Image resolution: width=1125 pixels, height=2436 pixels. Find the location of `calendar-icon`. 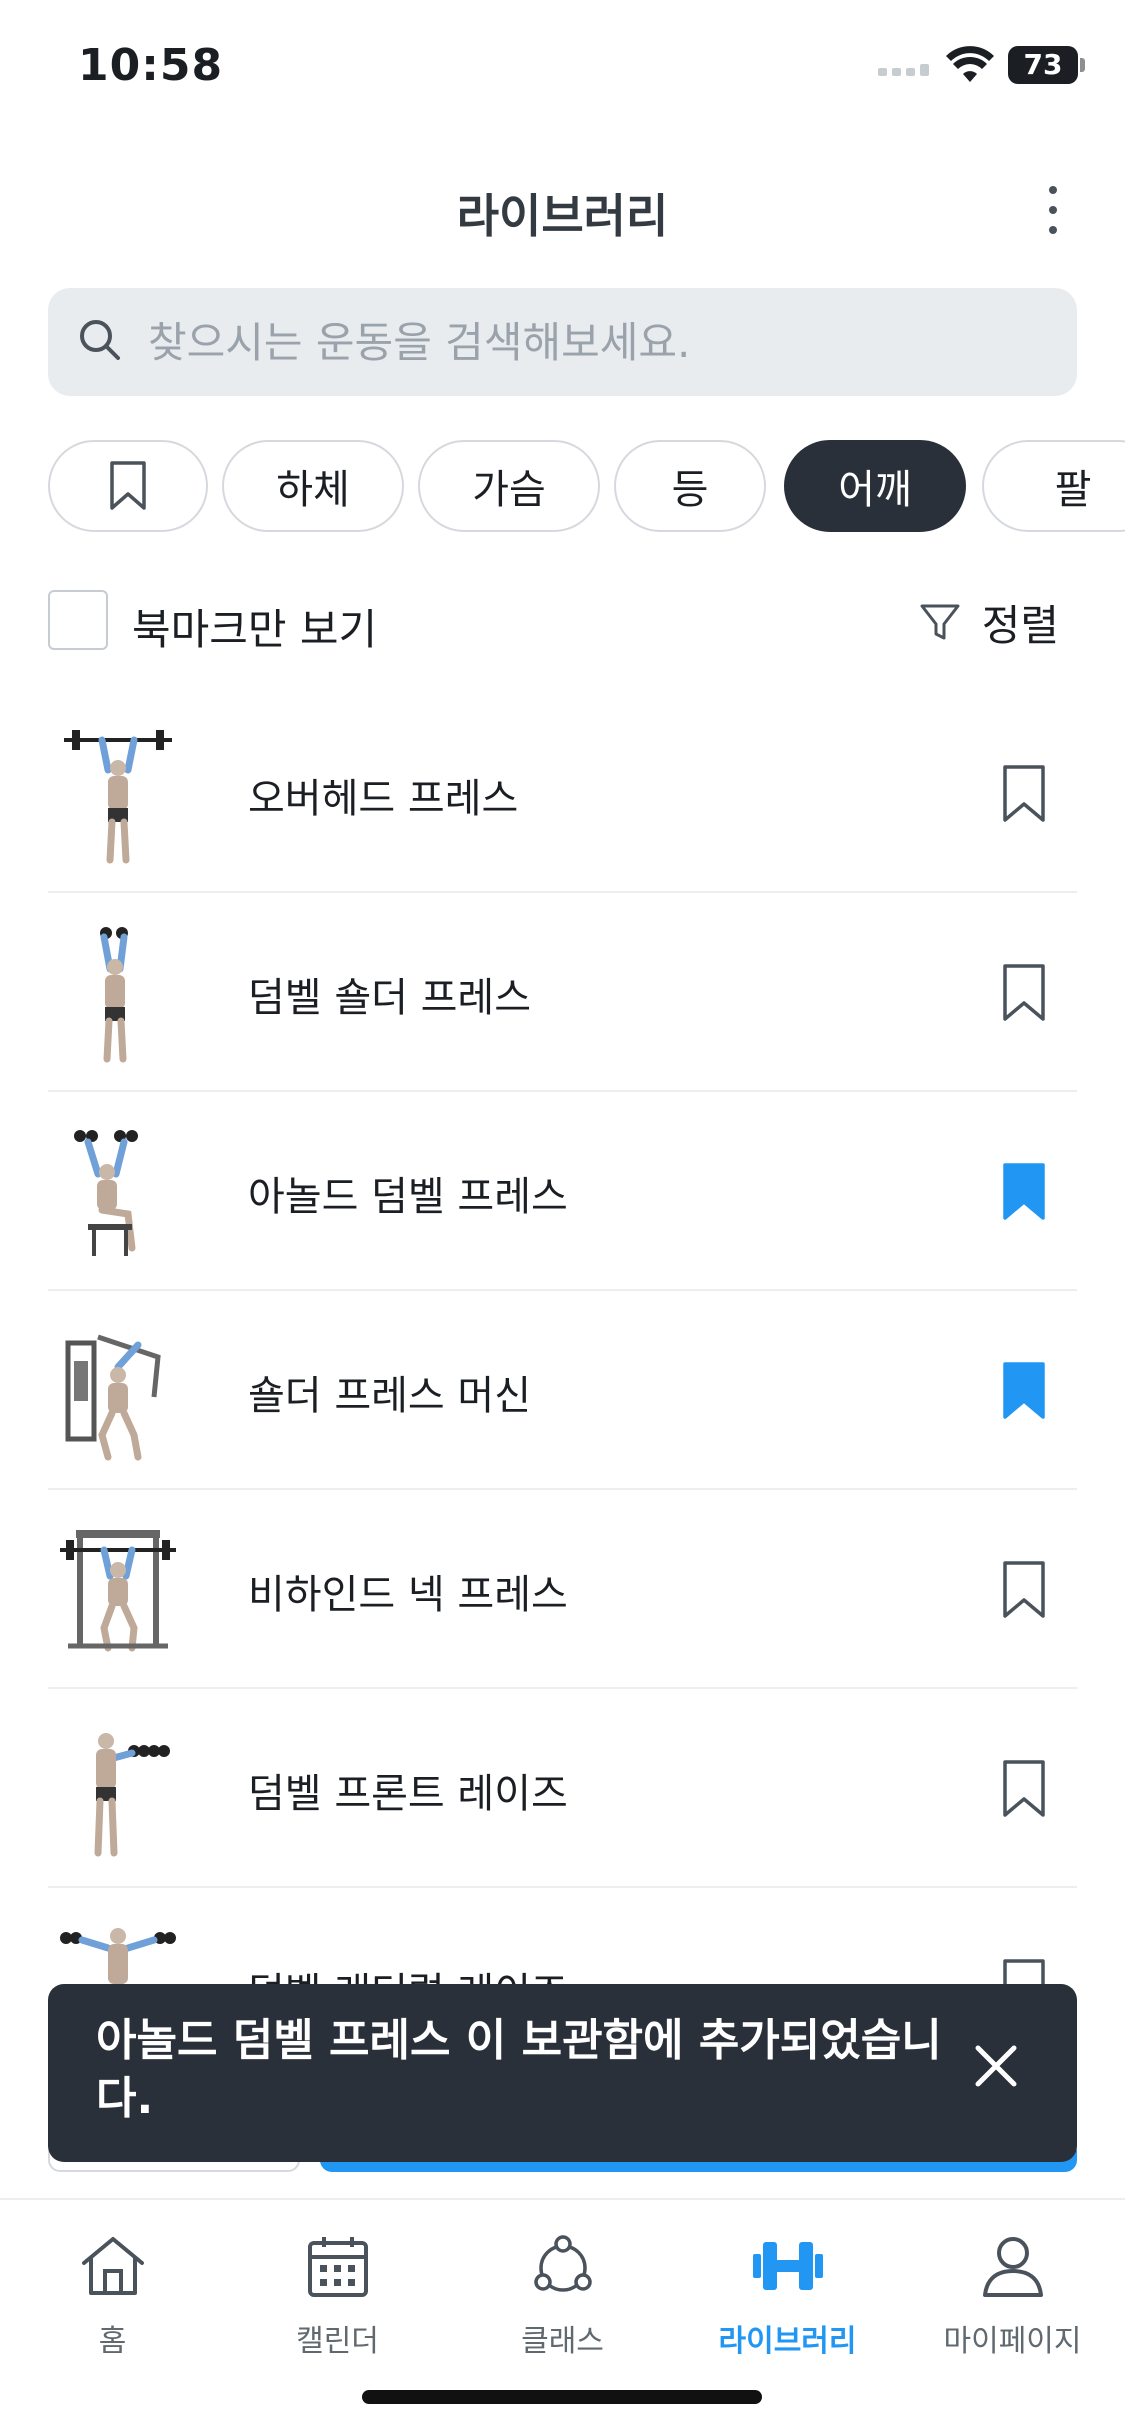

calendar-icon is located at coordinates (337, 2267).